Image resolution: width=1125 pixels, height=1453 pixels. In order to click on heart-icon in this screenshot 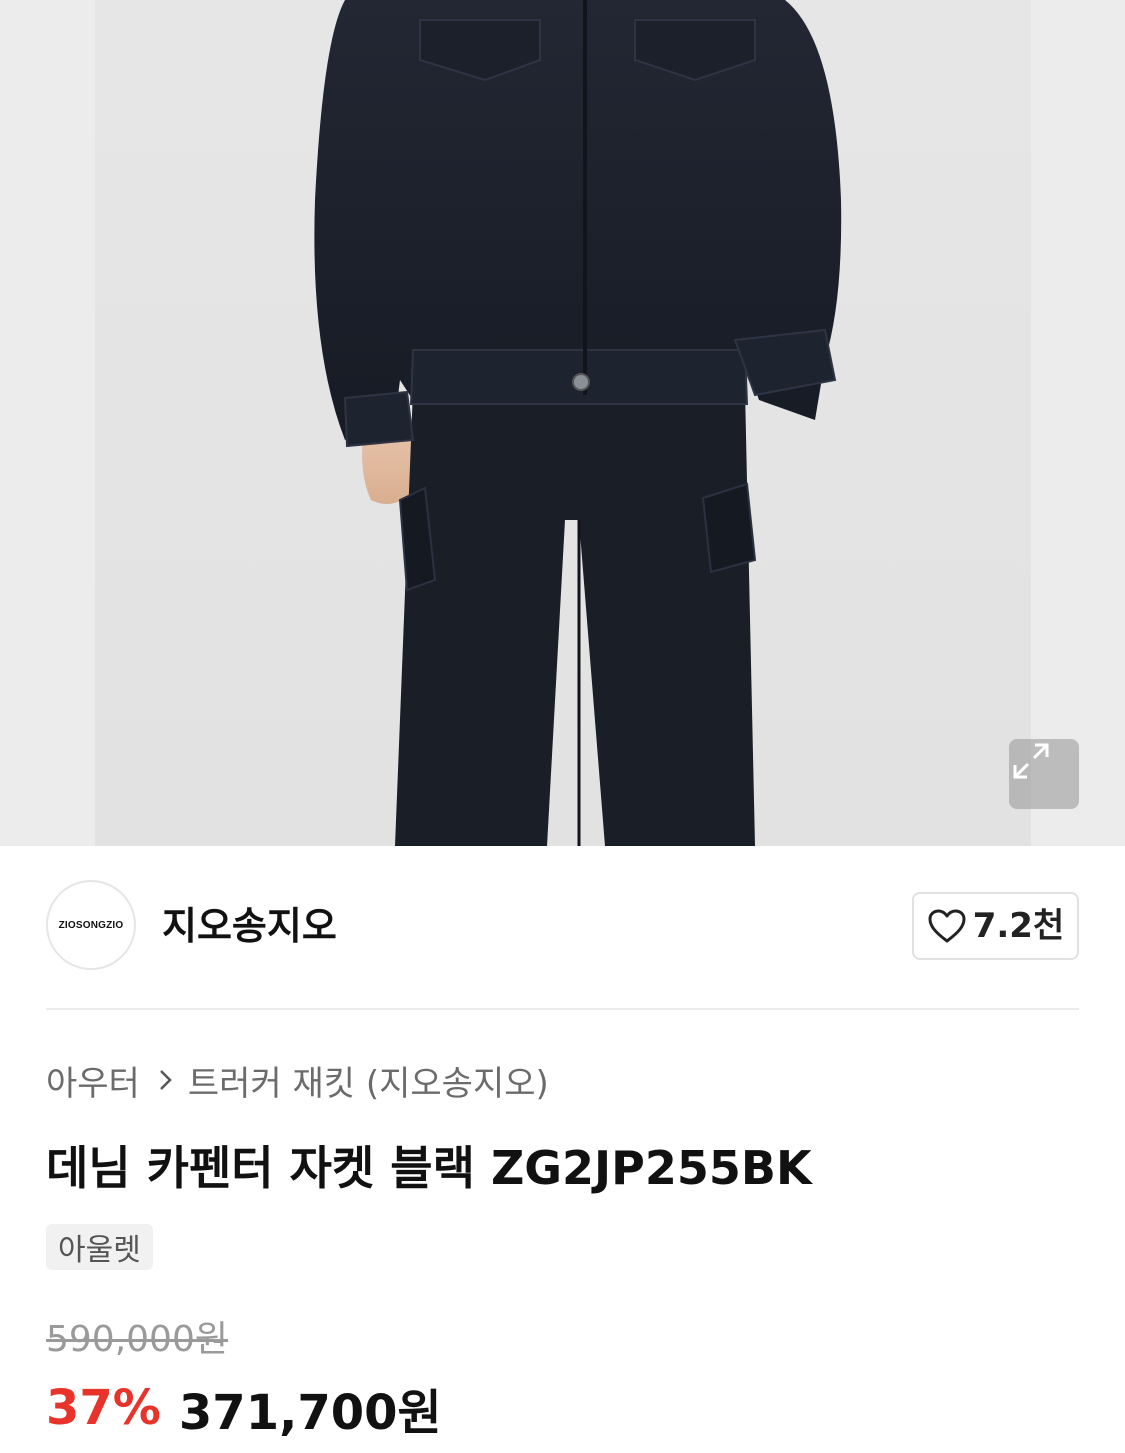, I will do `click(947, 926)`.